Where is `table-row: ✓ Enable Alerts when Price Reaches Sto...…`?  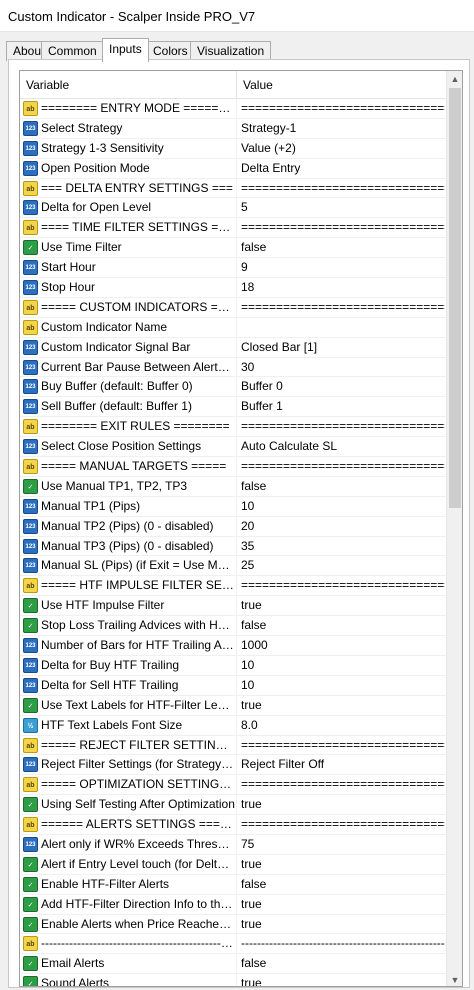
table-row: ✓ Enable Alerts when Price Reaches Sto...… is located at coordinates (233, 924).